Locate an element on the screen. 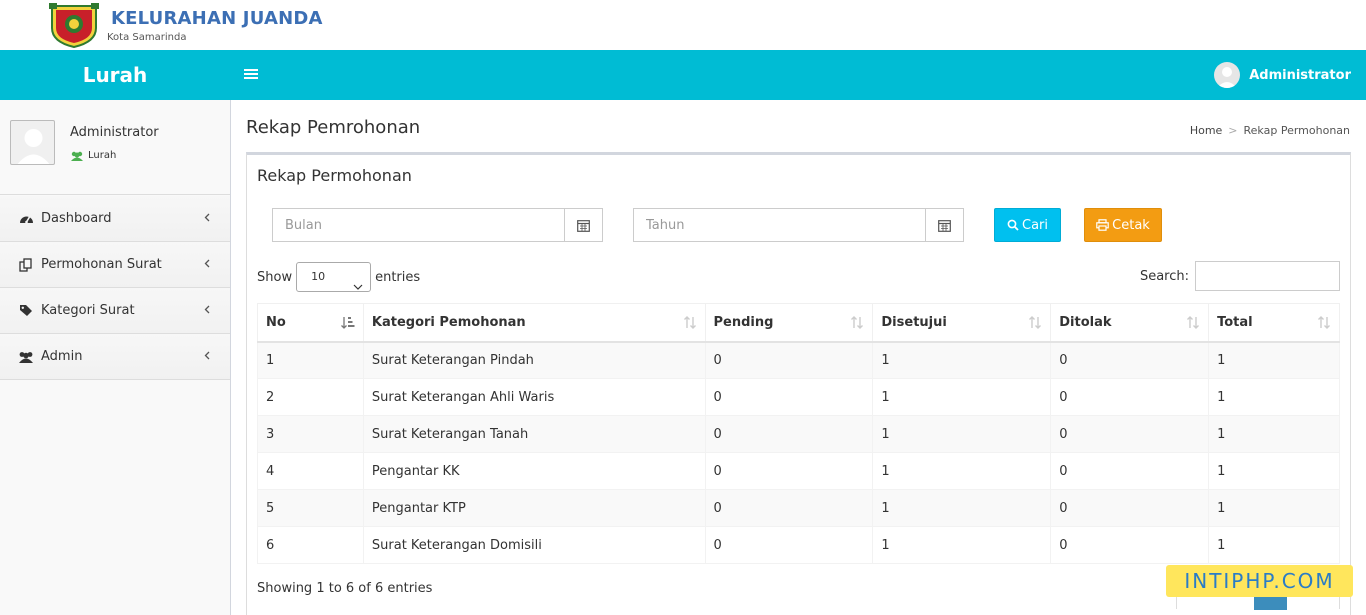 Image resolution: width=1366 pixels, height=615 pixels. sidebar-item-admin: Admin is located at coordinates (115, 357).